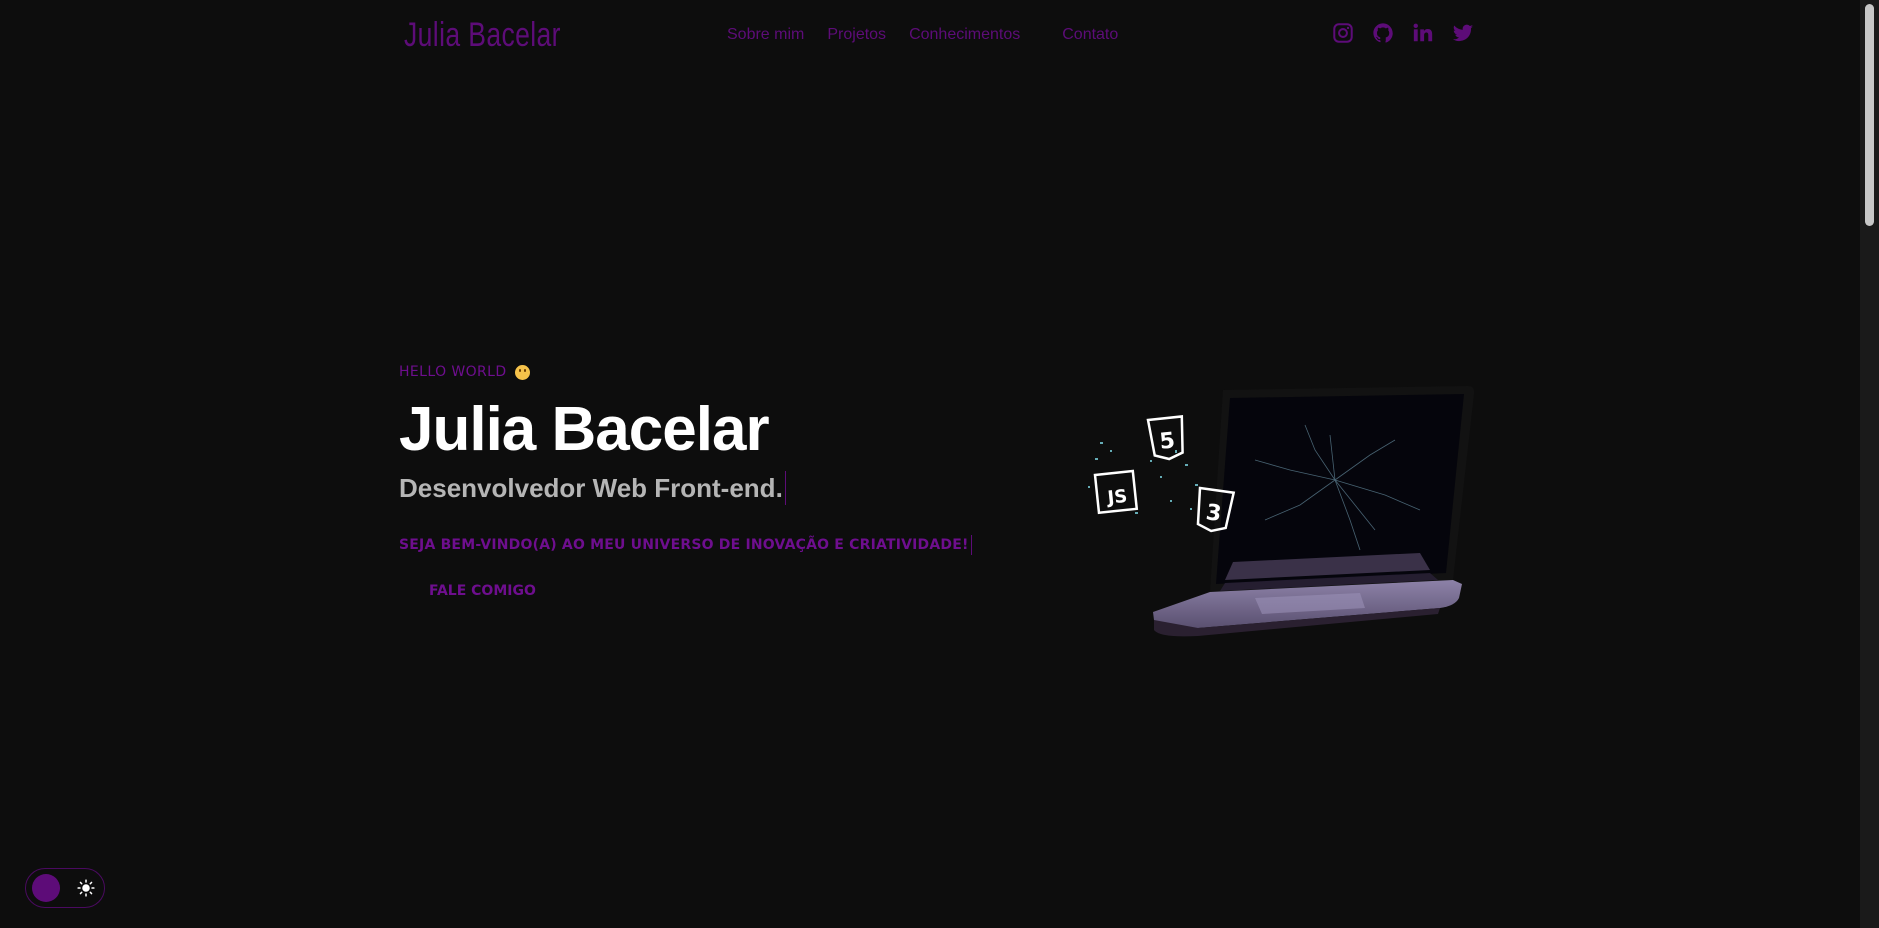 The width and height of the screenshot is (1879, 928). Describe the element at coordinates (685, 372) in the screenshot. I see `greeting: HELLO WORLD` at that location.